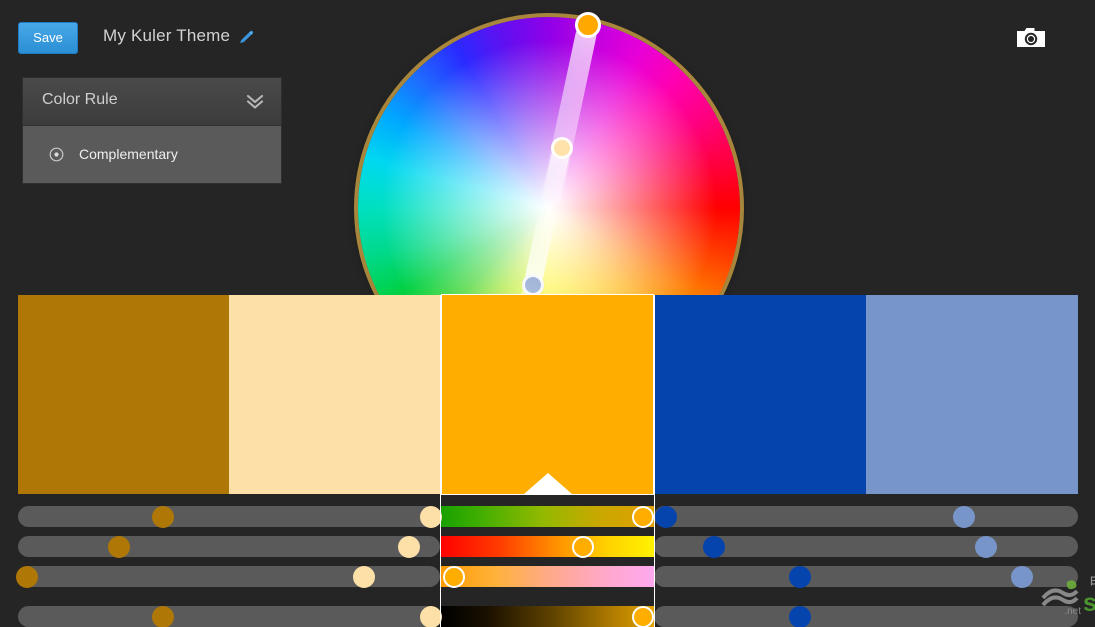 This screenshot has height=627, width=1095. I want to click on camera-icon, so click(1031, 37).